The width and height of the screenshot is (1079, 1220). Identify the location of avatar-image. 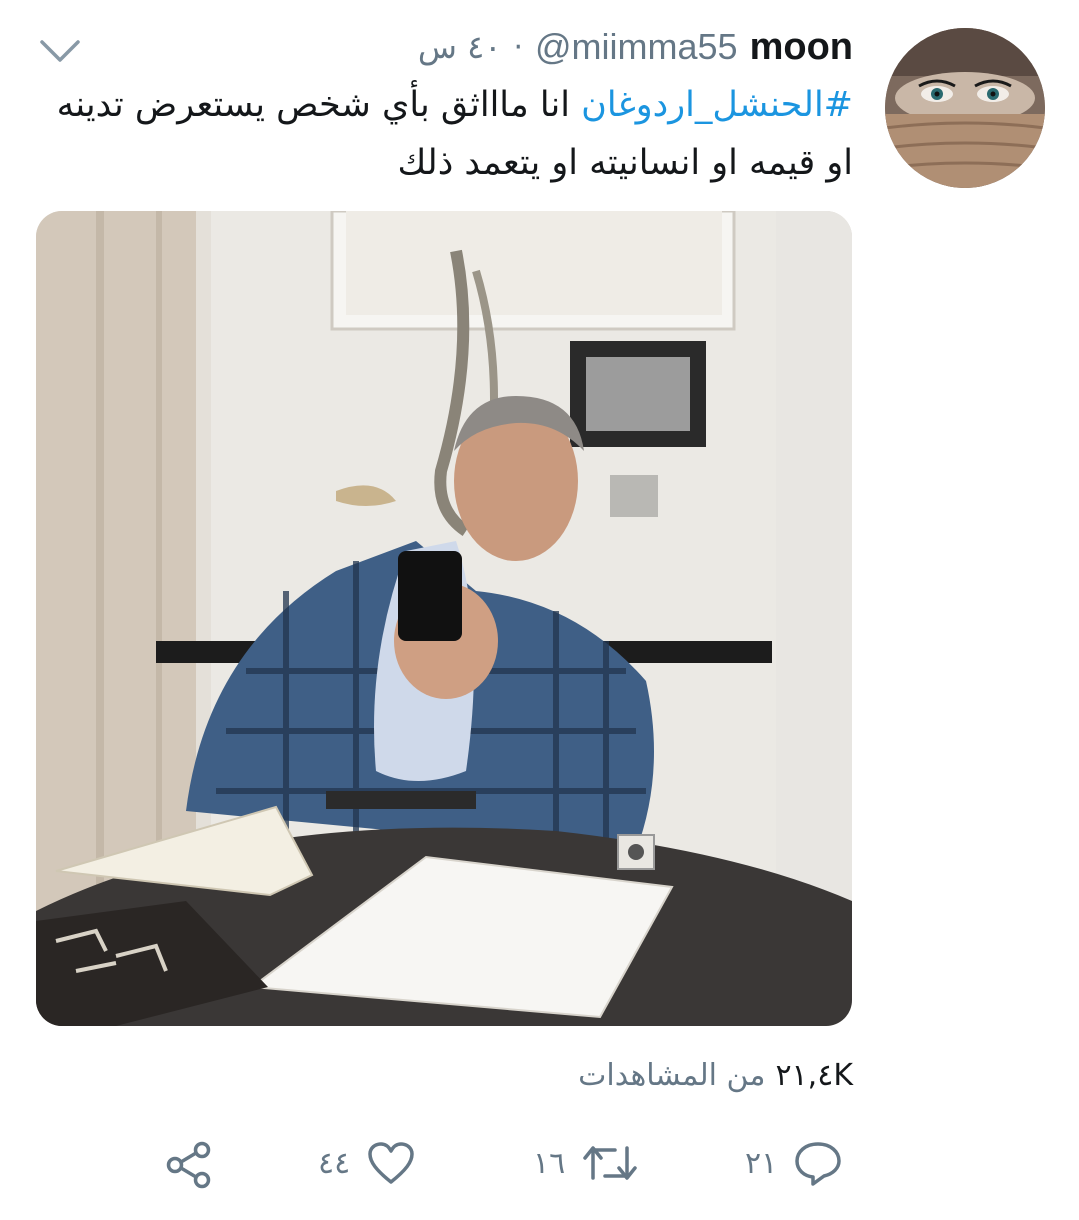
(965, 108).